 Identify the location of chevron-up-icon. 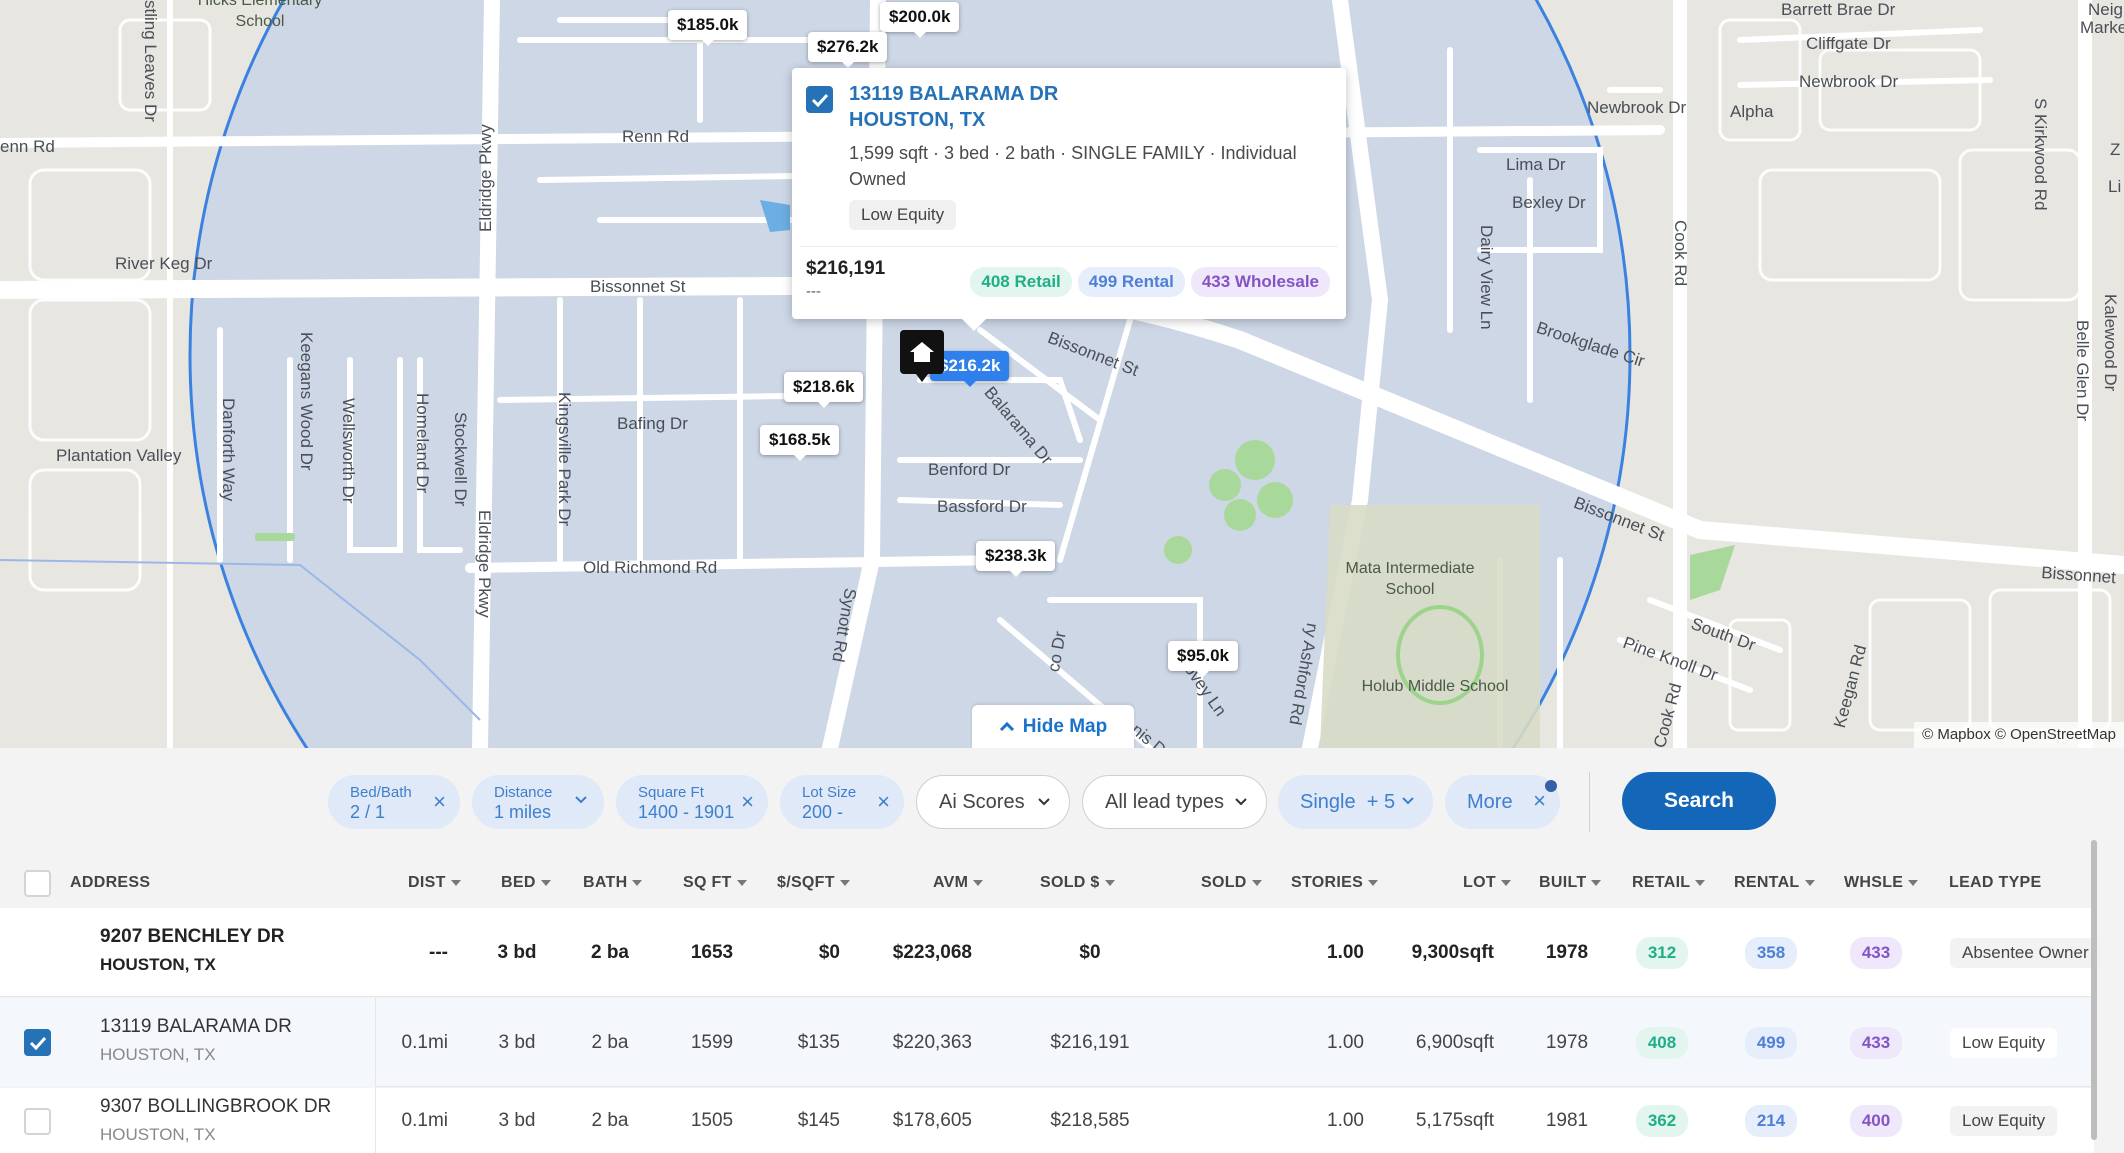
(1006, 726).